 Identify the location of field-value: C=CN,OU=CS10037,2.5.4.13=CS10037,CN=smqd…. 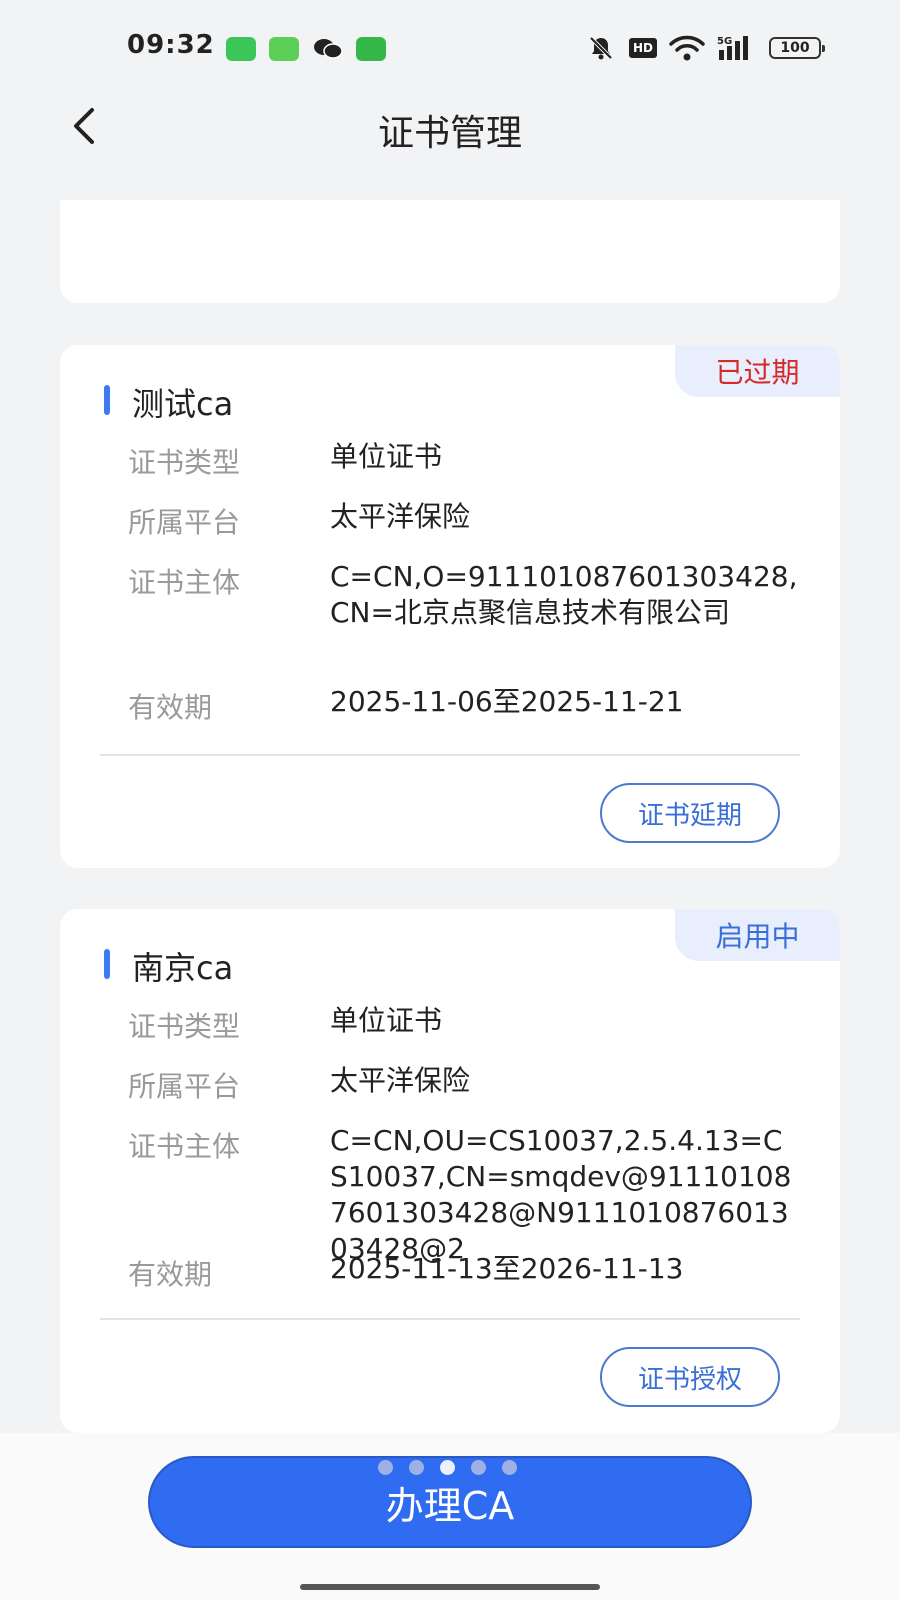
(561, 1194).